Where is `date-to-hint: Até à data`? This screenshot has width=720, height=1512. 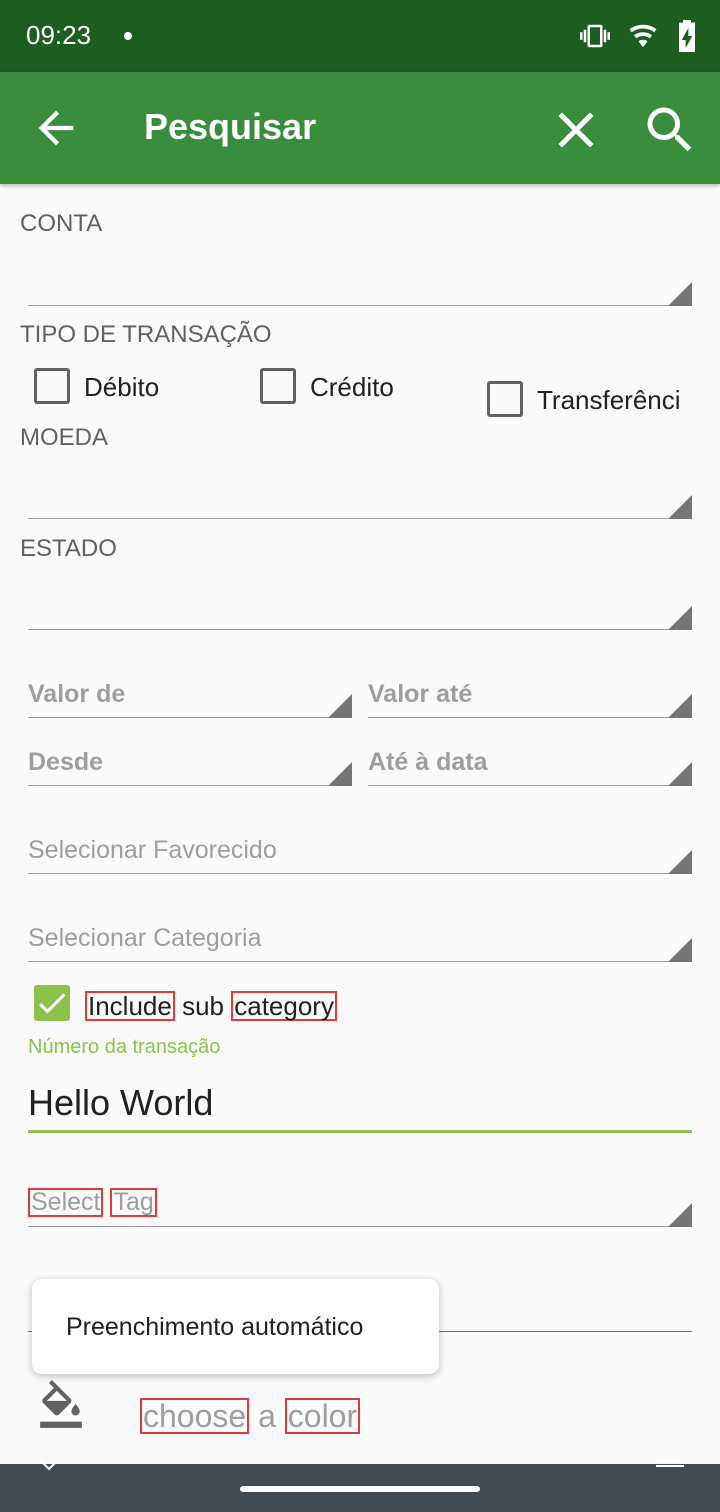
date-to-hint: Até à data is located at coordinates (428, 762).